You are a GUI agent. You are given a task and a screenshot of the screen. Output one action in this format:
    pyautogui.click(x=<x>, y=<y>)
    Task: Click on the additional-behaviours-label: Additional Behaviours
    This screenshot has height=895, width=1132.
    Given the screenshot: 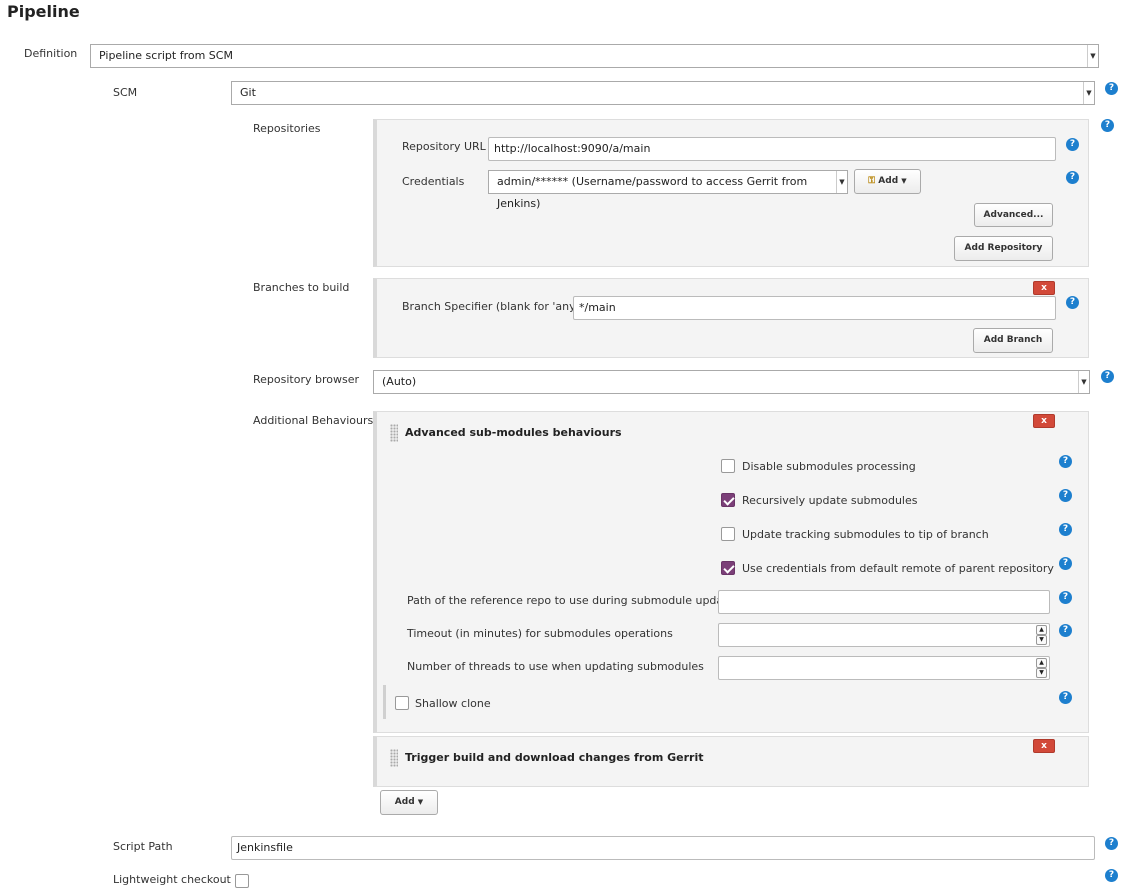 What is the action you would take?
    pyautogui.click(x=313, y=420)
    